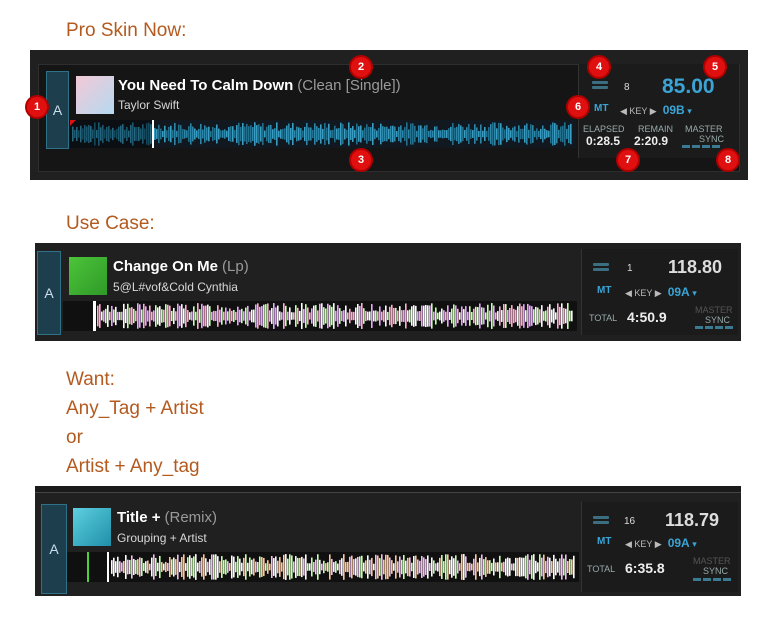 Image resolution: width=782 pixels, height=640 pixels. Describe the element at coordinates (643, 544) in the screenshot. I see `key-label: KEY` at that location.